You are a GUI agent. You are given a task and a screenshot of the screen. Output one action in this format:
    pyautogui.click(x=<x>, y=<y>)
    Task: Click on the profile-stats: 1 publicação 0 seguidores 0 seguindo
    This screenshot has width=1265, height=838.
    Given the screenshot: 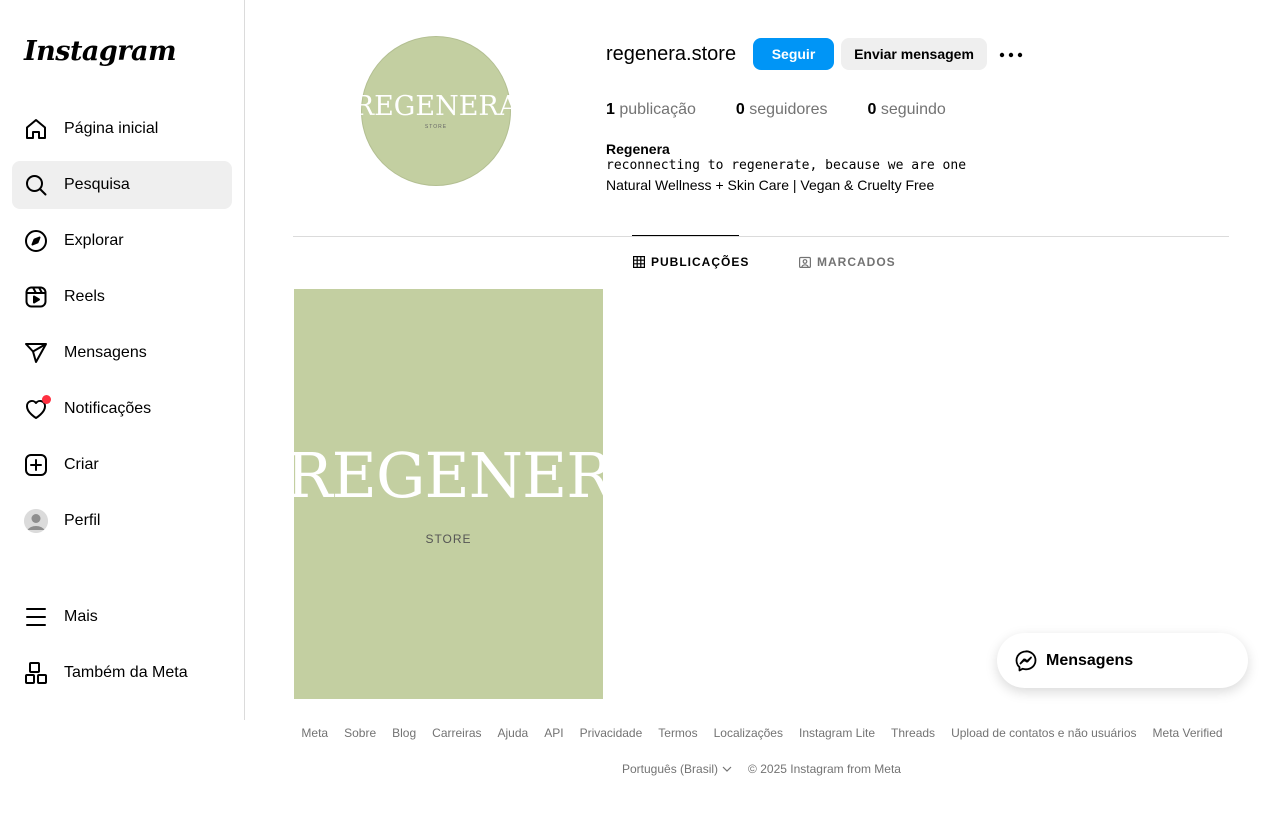 What is the action you would take?
    pyautogui.click(x=796, y=110)
    